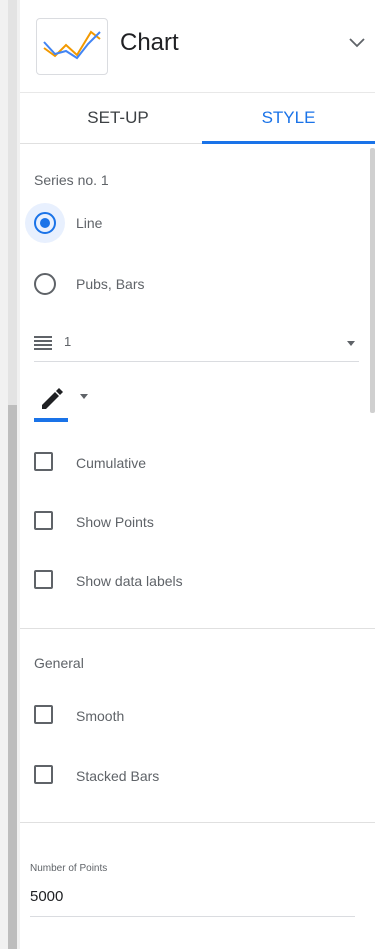 The width and height of the screenshot is (375, 949). Describe the element at coordinates (196, 343) in the screenshot. I see `line-weight-select: 1` at that location.